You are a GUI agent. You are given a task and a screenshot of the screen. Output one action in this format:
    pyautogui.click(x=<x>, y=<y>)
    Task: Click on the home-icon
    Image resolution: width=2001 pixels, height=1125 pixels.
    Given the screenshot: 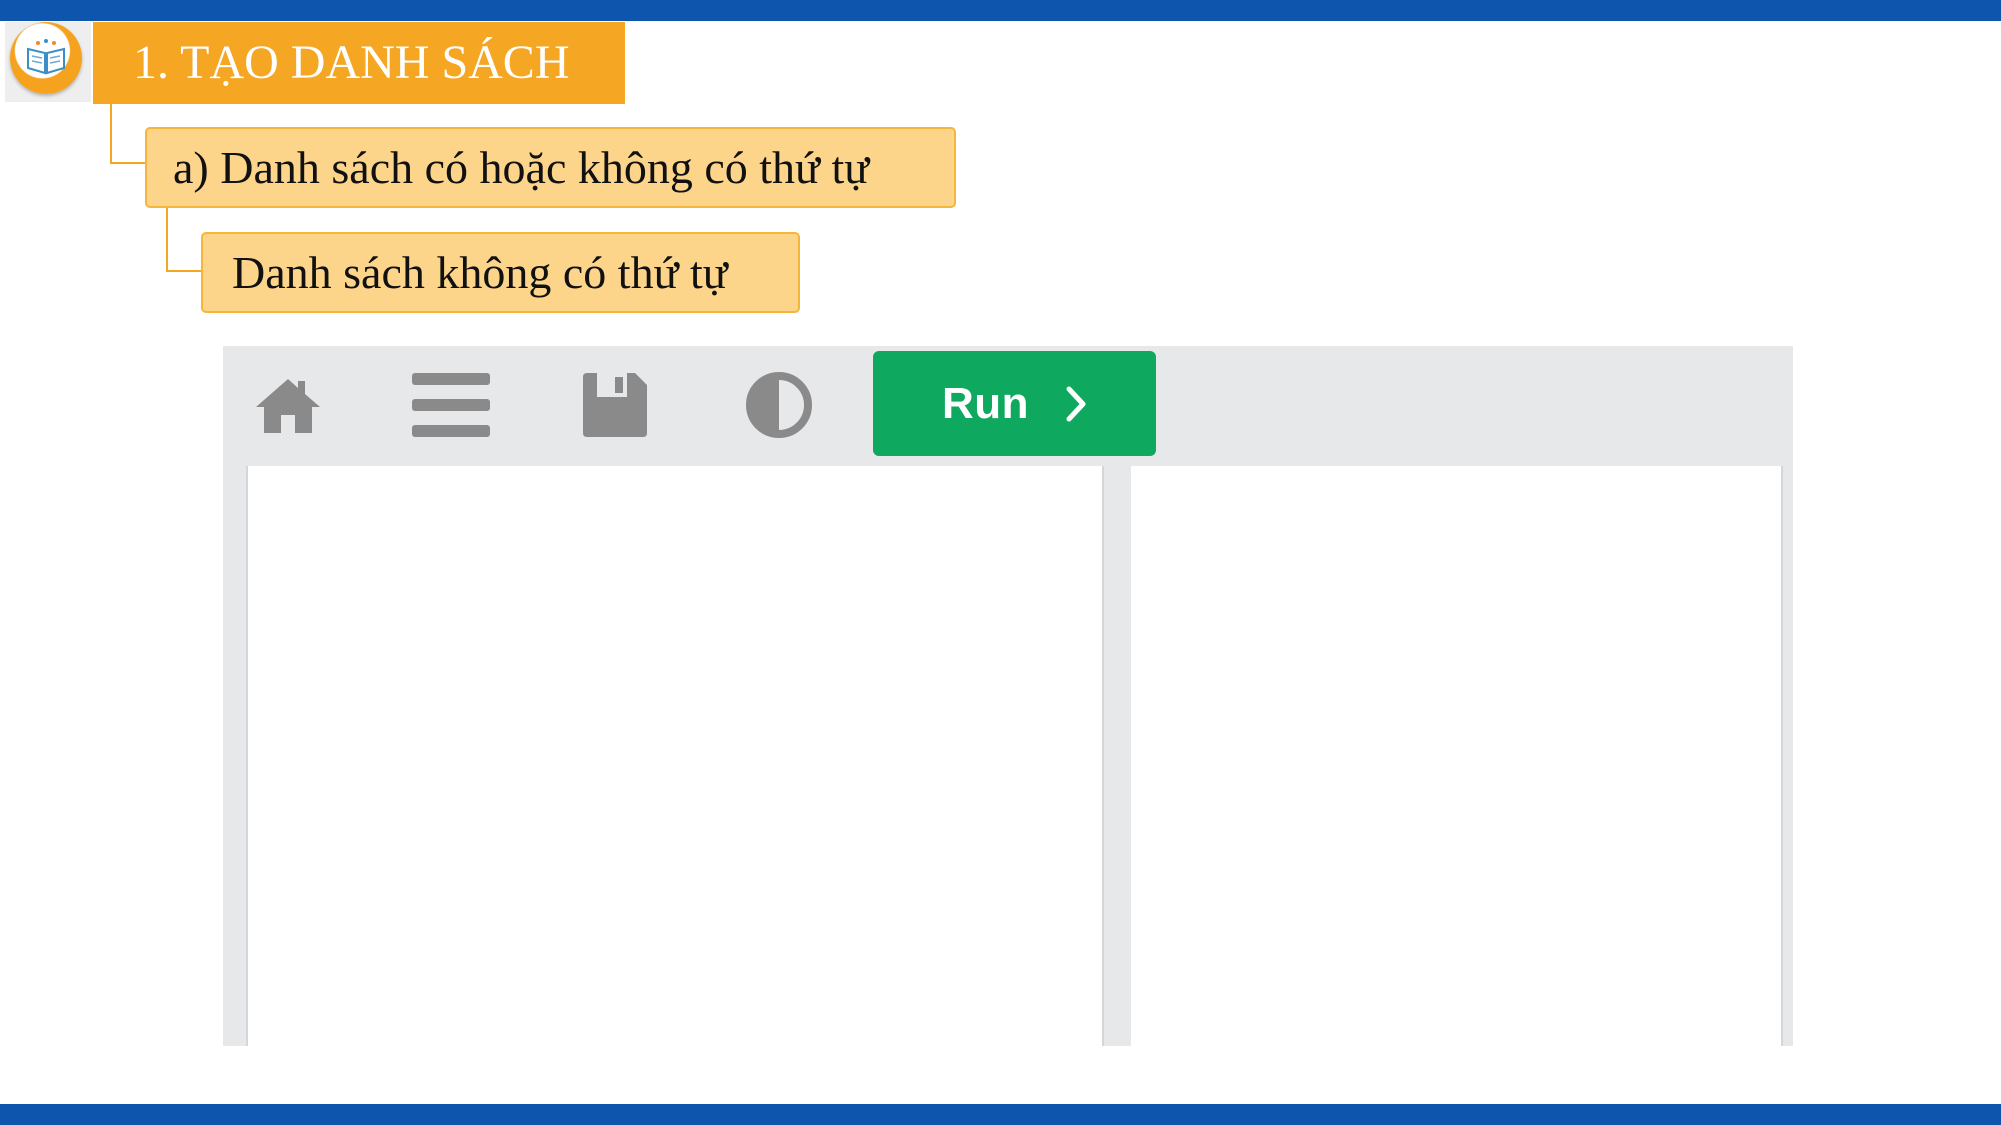 What is the action you would take?
    pyautogui.click(x=288, y=405)
    